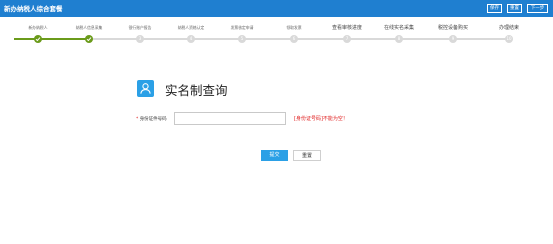 The height and width of the screenshot is (244, 553). What do you see at coordinates (137, 119) in the screenshot?
I see `required-mark: *` at bounding box center [137, 119].